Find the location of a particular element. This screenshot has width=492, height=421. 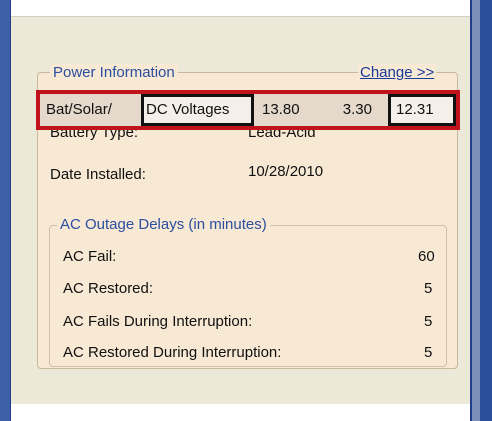

battery-type-label-clip: Battery Type: is located at coordinates (110, 135).